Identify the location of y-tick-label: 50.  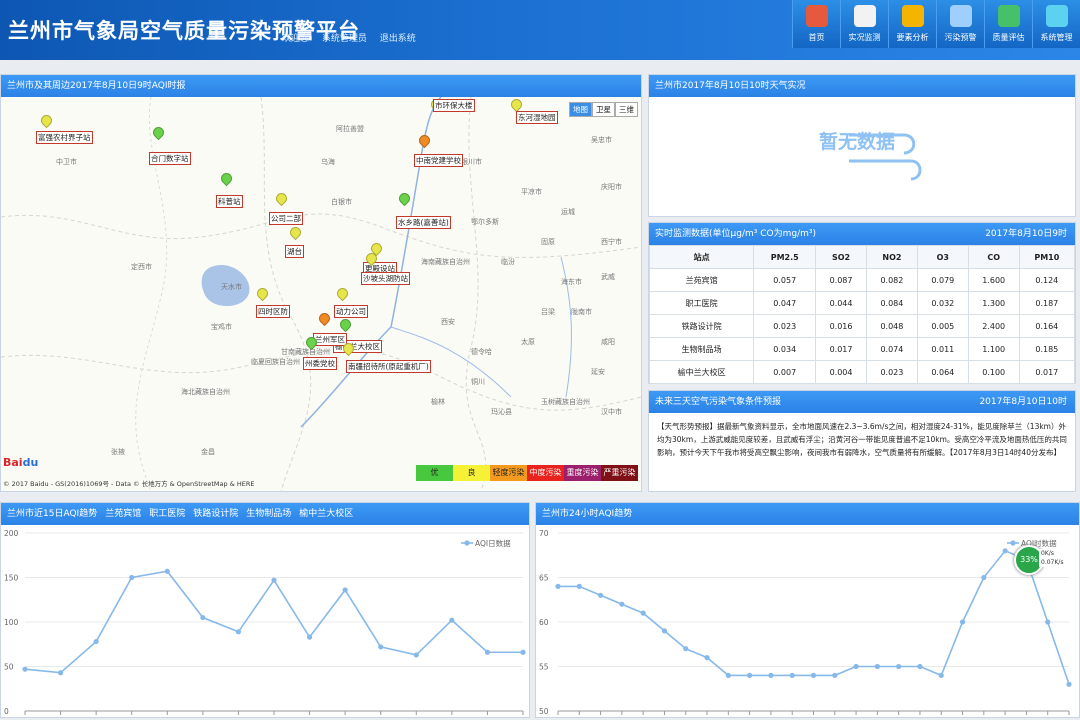
(544, 711).